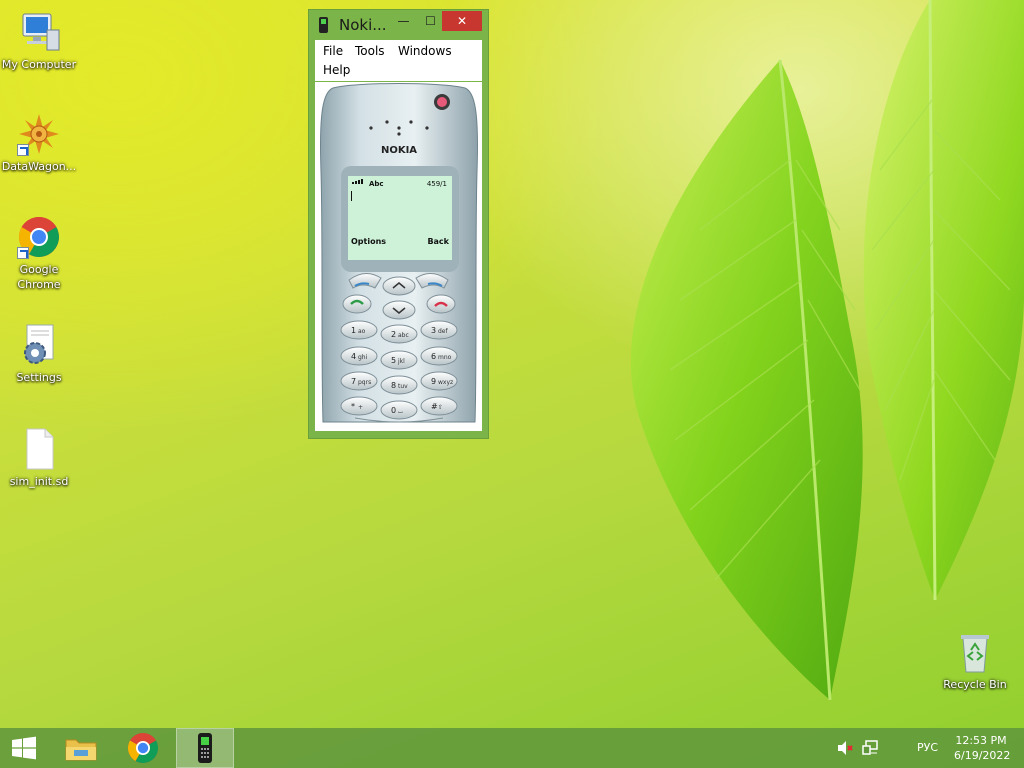  I want to click on phone-brand-label: NOKIA, so click(399, 150).